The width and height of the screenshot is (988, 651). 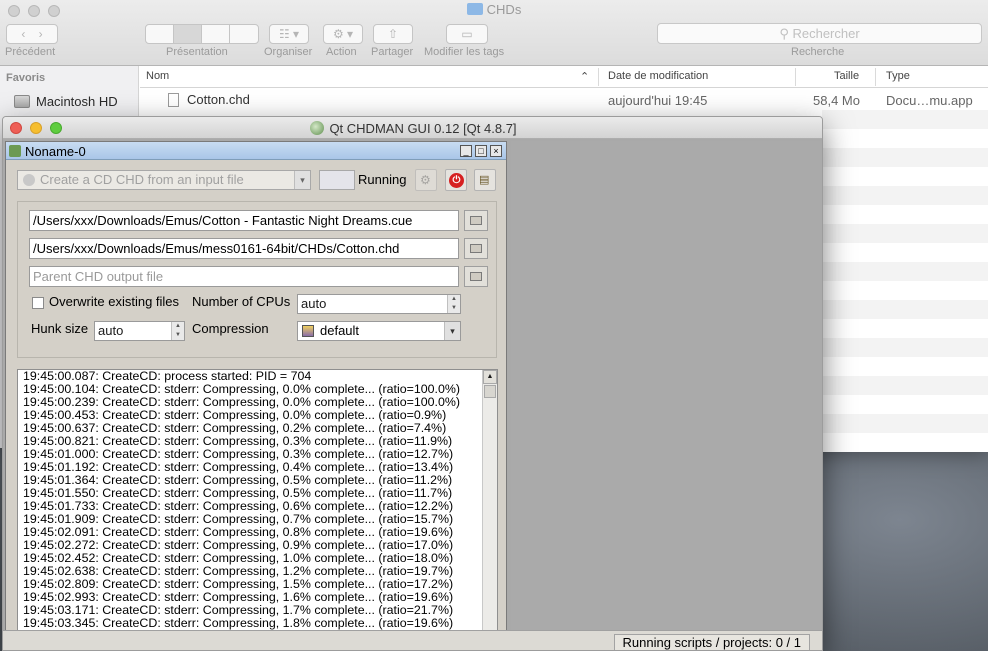 I want to click on log-scrollbar: ▲, so click(x=489, y=500).